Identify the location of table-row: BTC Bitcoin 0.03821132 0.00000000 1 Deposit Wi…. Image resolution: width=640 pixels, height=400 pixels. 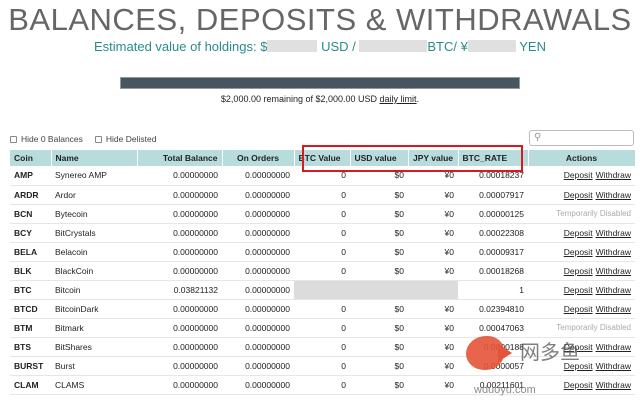
(322, 290).